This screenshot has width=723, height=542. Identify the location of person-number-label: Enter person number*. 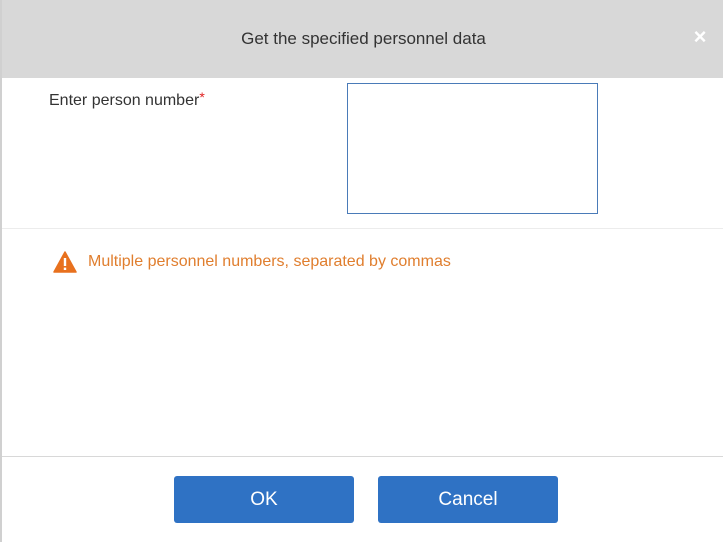
(127, 99).